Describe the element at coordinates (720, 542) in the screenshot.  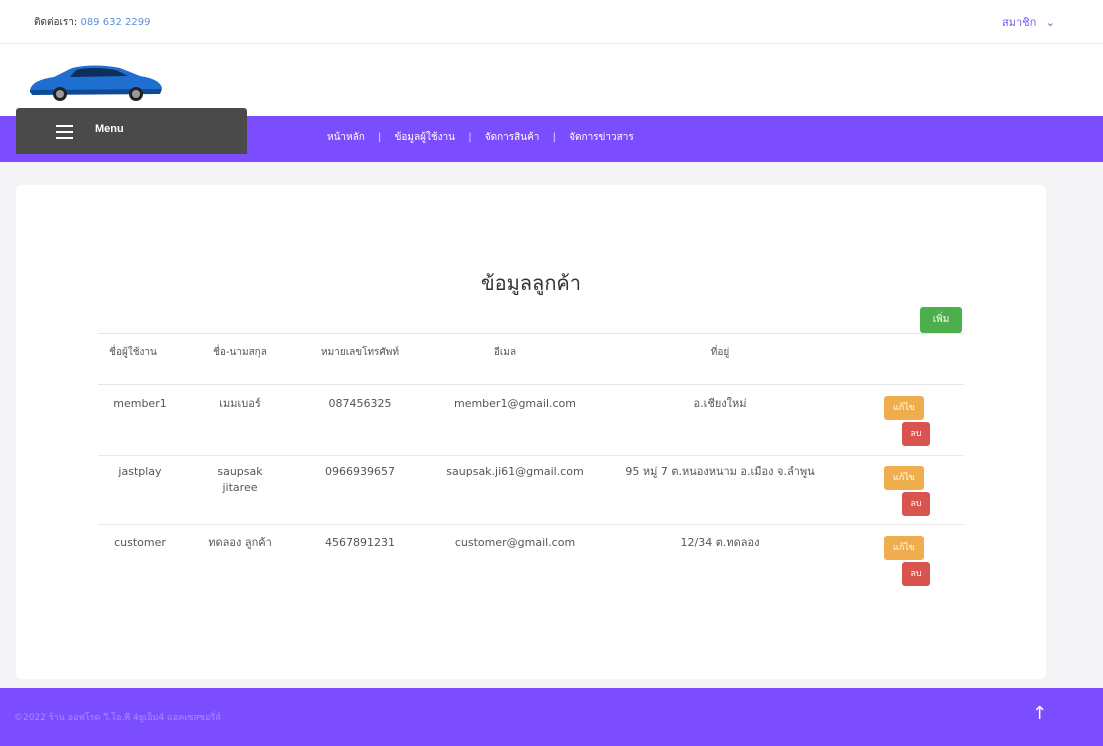
I see `cell-address: 12/34 ต.ทดลอง` at that location.